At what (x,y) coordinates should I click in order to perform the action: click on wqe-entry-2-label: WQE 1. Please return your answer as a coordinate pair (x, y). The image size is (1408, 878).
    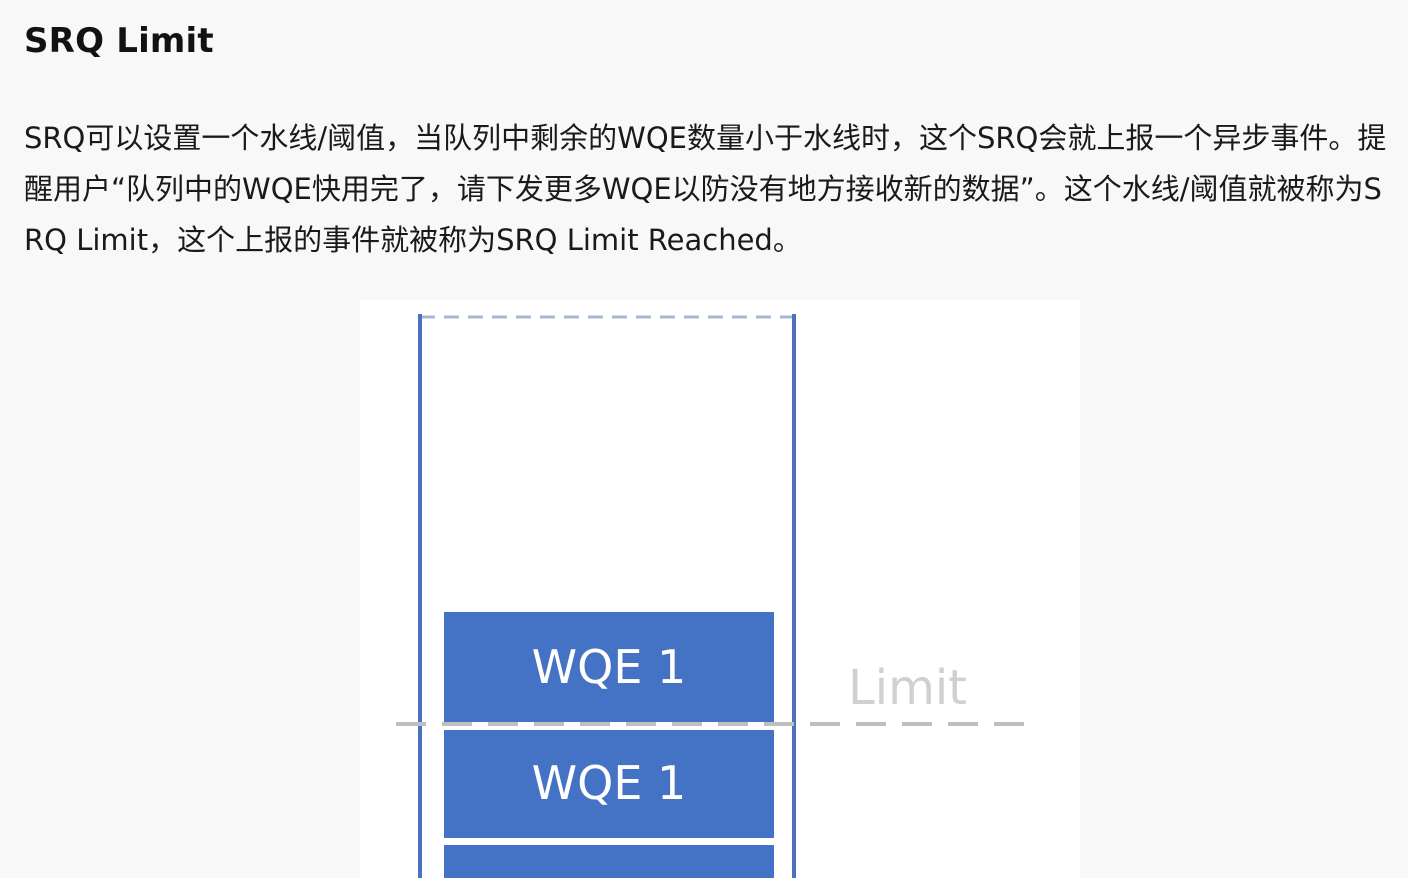
    Looking at the image, I should click on (609, 783).